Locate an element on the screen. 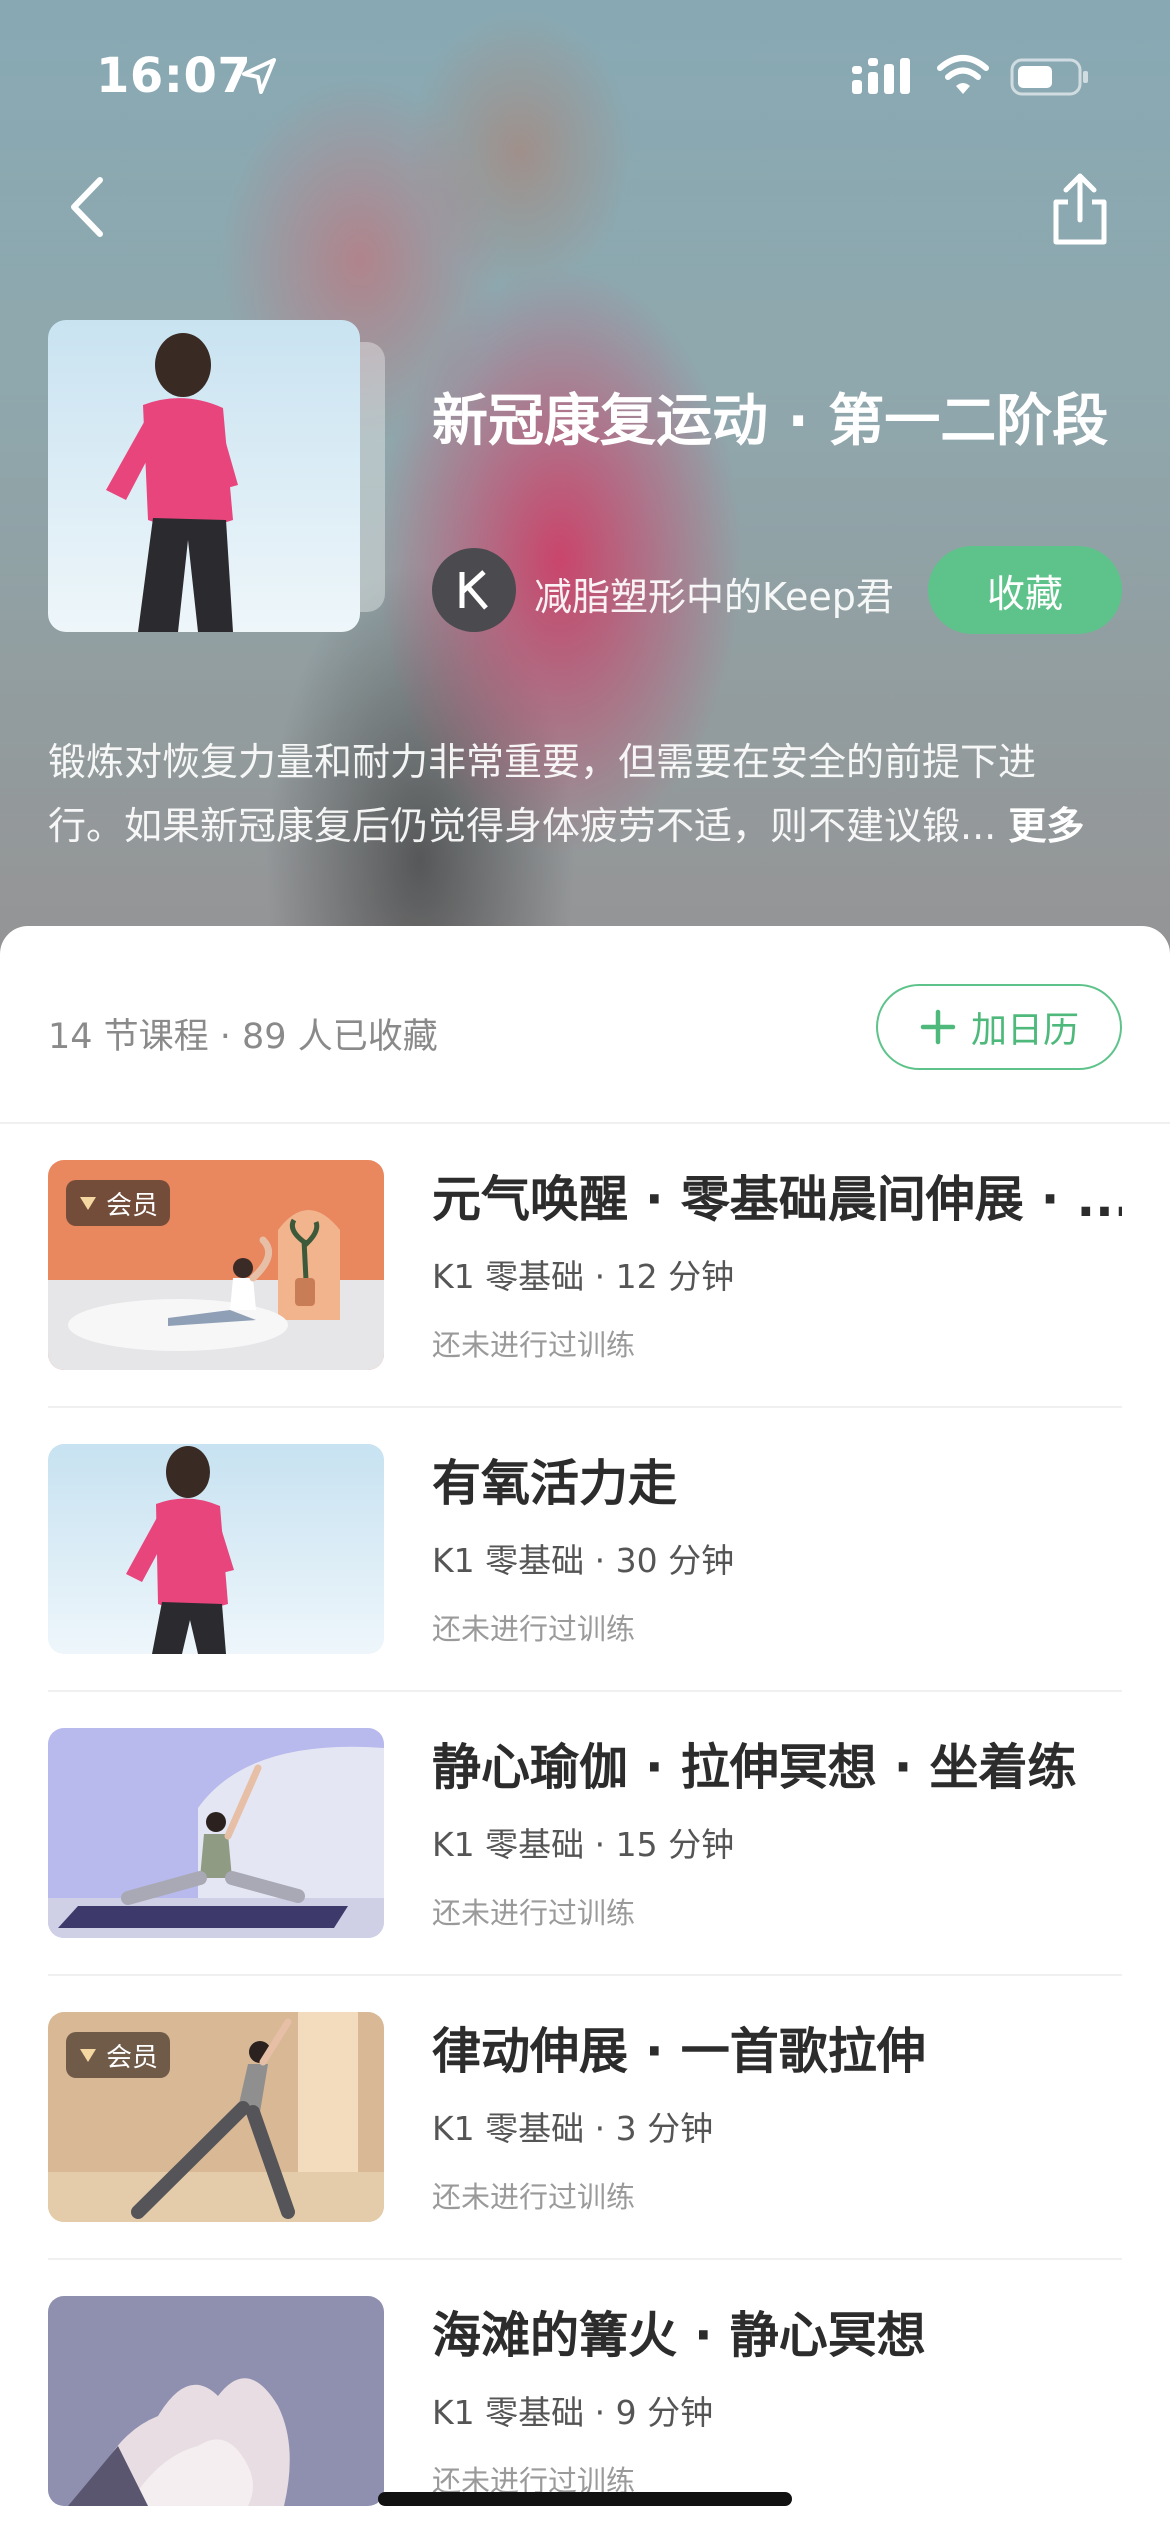 The width and height of the screenshot is (1170, 2532). course-meta: K1 零基础 · 9 分钟 is located at coordinates (573, 2412).